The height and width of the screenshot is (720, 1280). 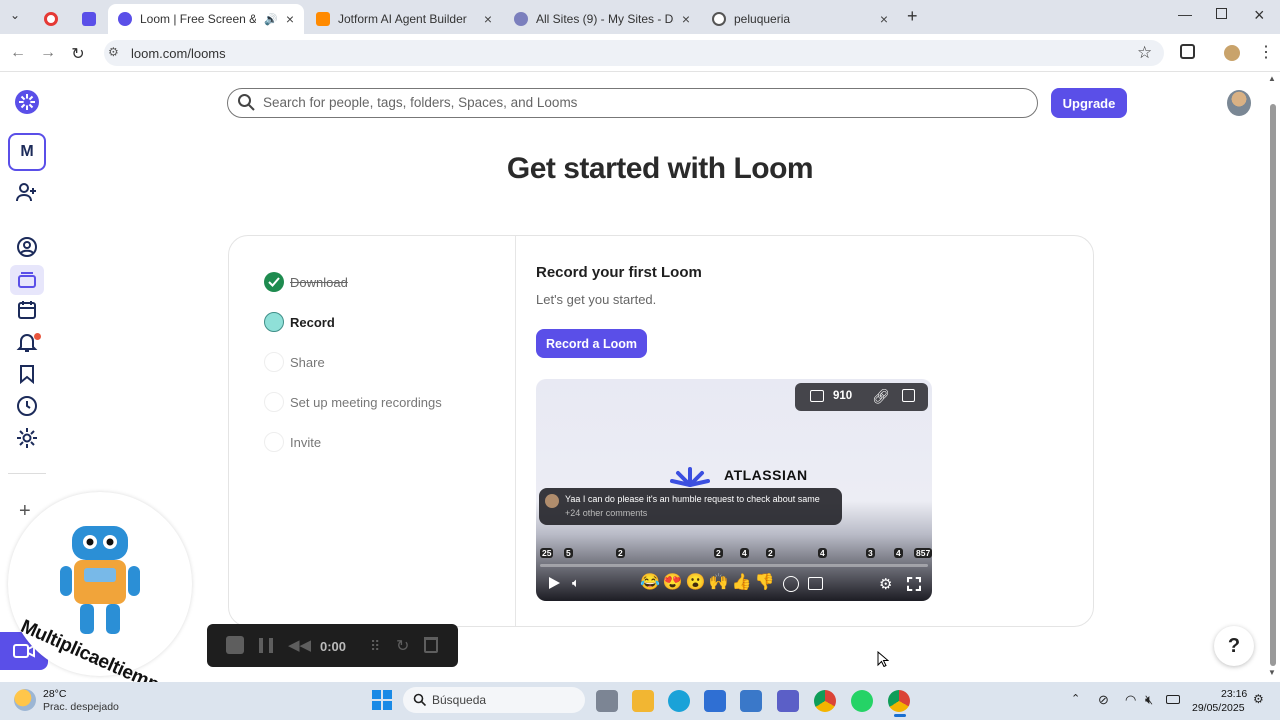 I want to click on user-avatar, so click(x=1239, y=103).